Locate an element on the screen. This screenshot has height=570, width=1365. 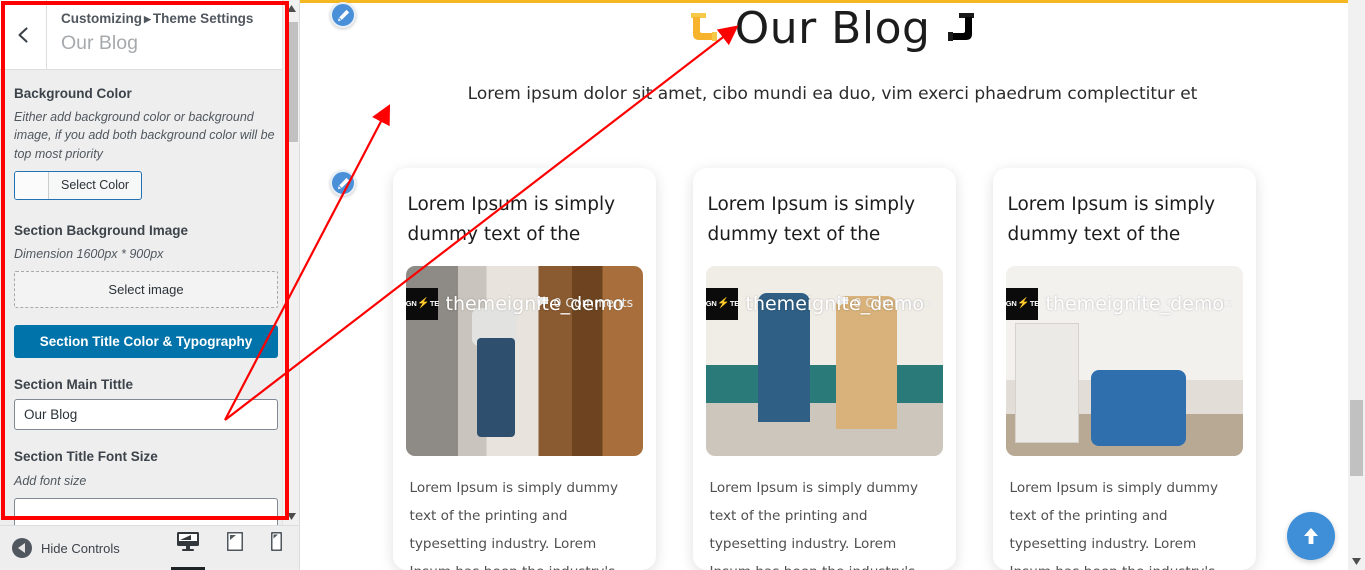
color-swatch is located at coordinates (32, 185).